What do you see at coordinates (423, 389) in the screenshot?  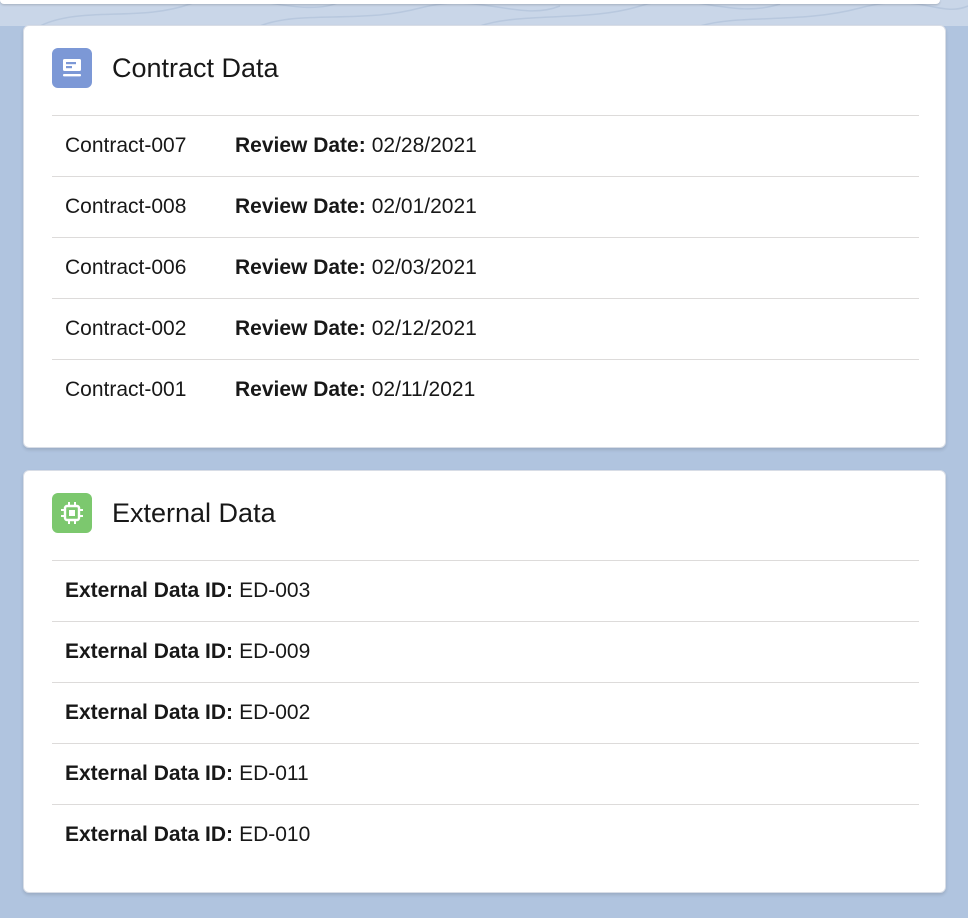 I see `review-date-value: 02/11/2021` at bounding box center [423, 389].